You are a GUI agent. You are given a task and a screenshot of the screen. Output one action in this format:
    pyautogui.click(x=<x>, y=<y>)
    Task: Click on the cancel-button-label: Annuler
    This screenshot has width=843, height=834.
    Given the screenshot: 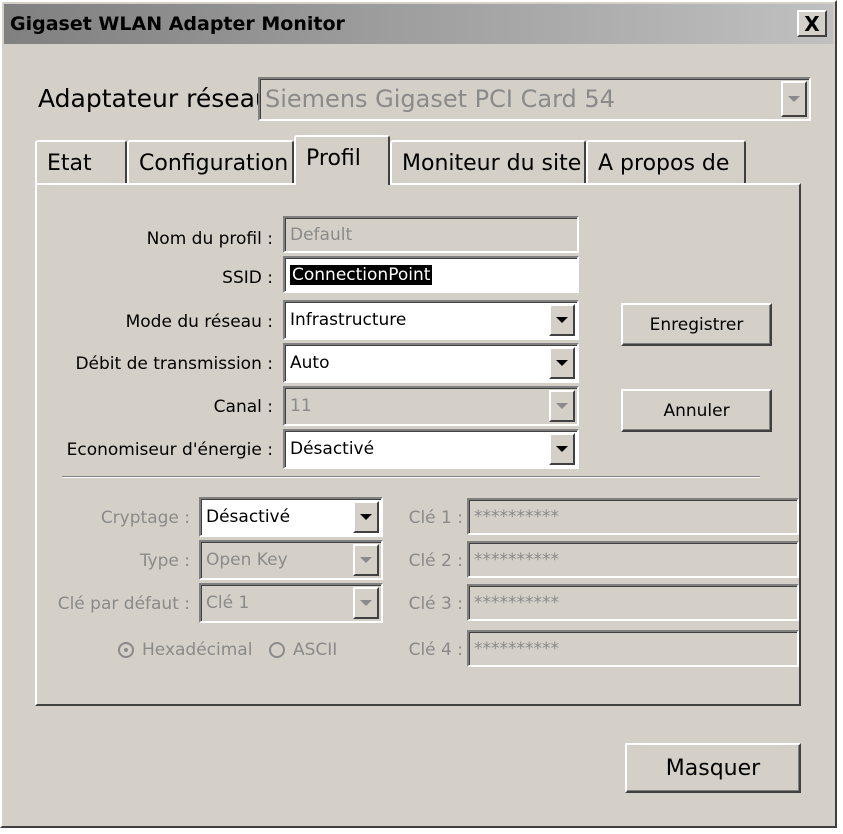 What is the action you would take?
    pyautogui.click(x=696, y=410)
    